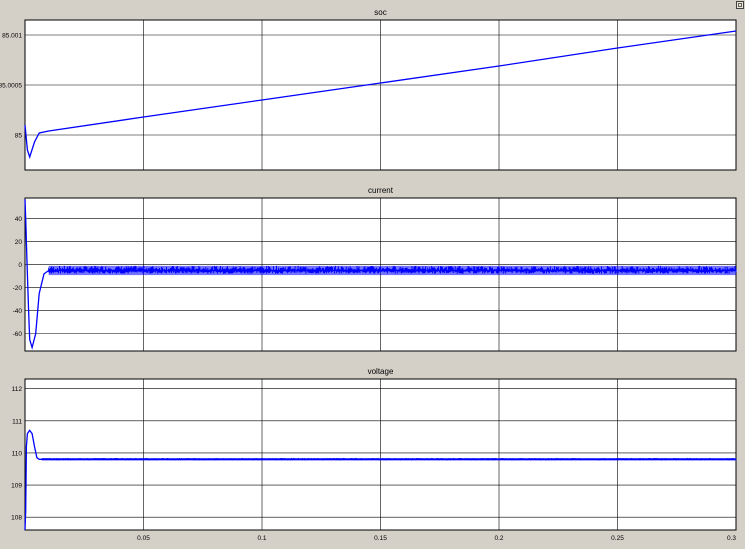 Image resolution: width=745 pixels, height=549 pixels. What do you see at coordinates (19, 242) in the screenshot?
I see `y-tick-label: 20` at bounding box center [19, 242].